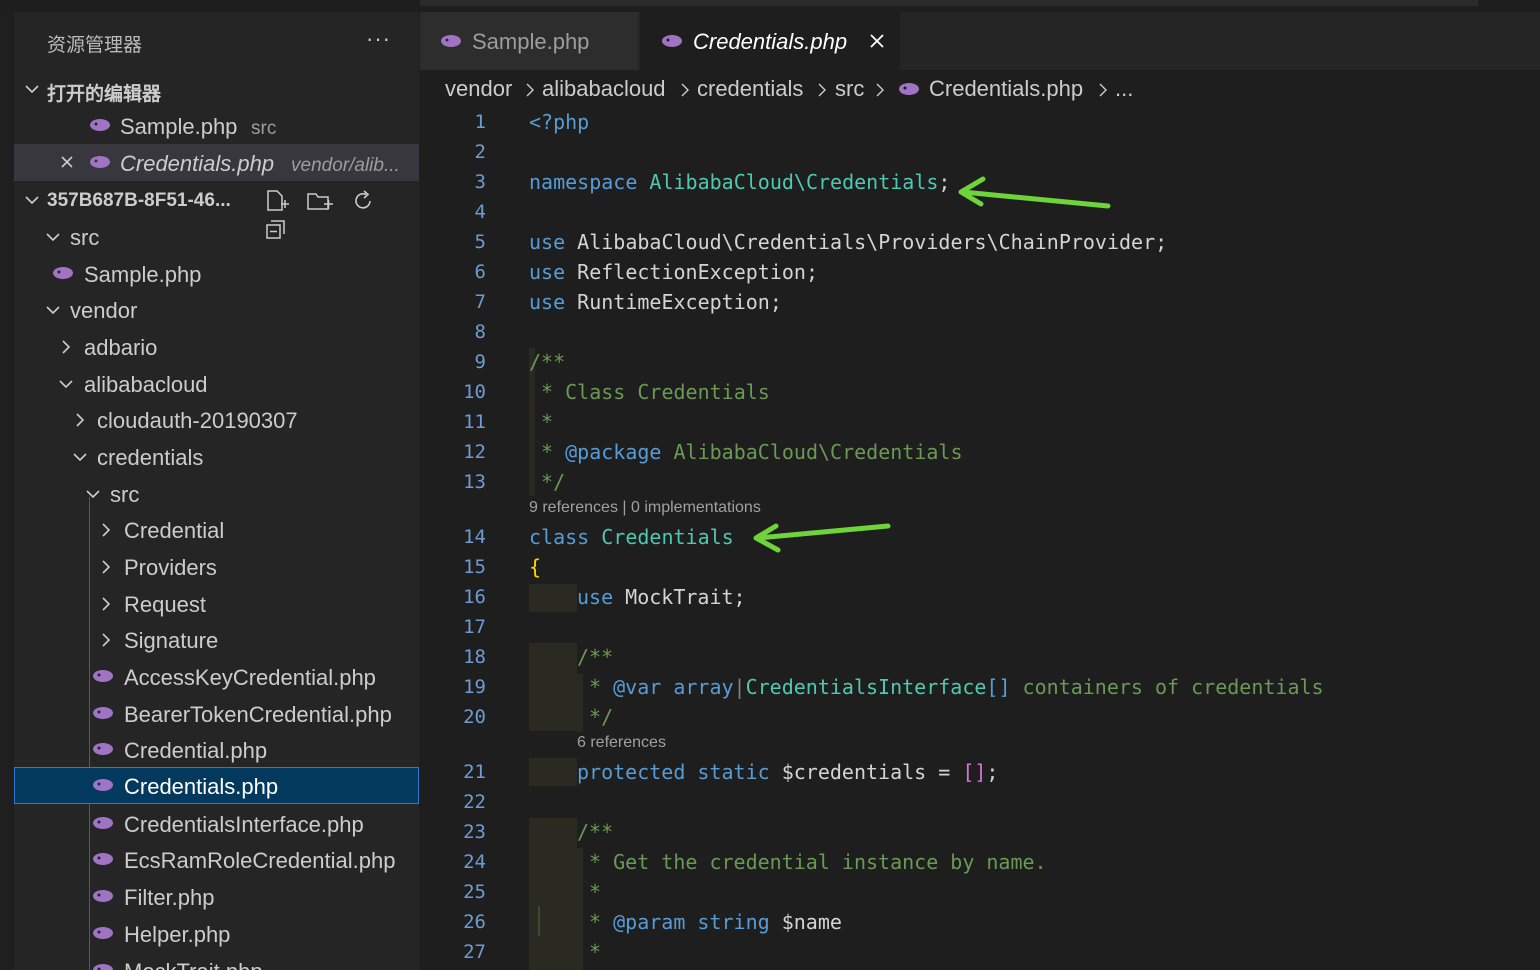 The image size is (1540, 970). What do you see at coordinates (143, 274) in the screenshot?
I see `tree-item-label: Sample.php` at bounding box center [143, 274].